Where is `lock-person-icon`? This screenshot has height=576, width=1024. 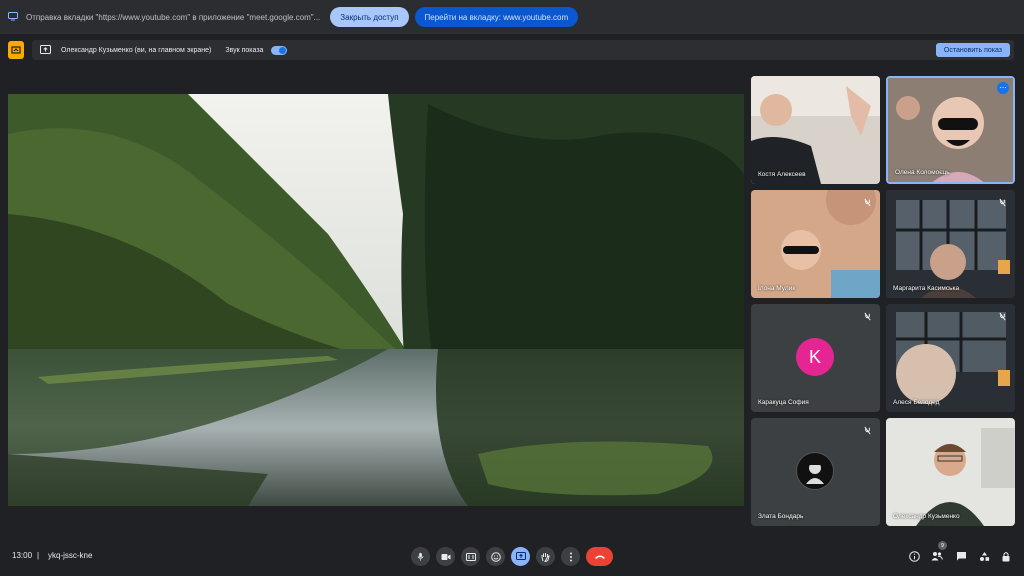 lock-person-icon is located at coordinates (1006, 556).